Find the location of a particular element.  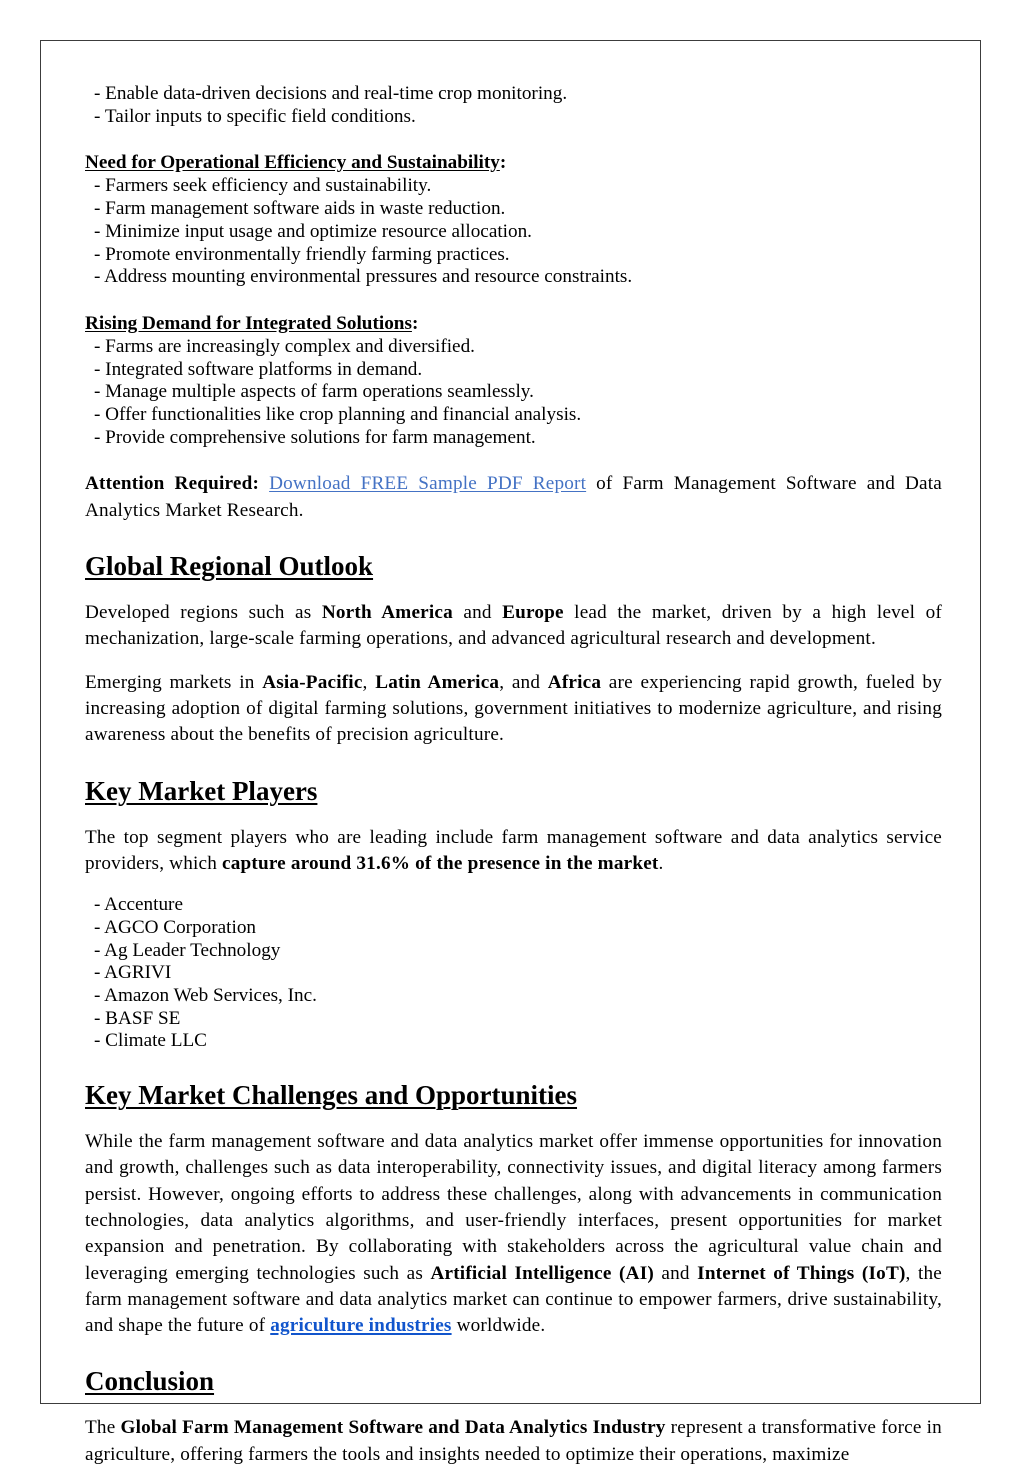

section-heading-text: Conclusion is located at coordinates (150, 1381).